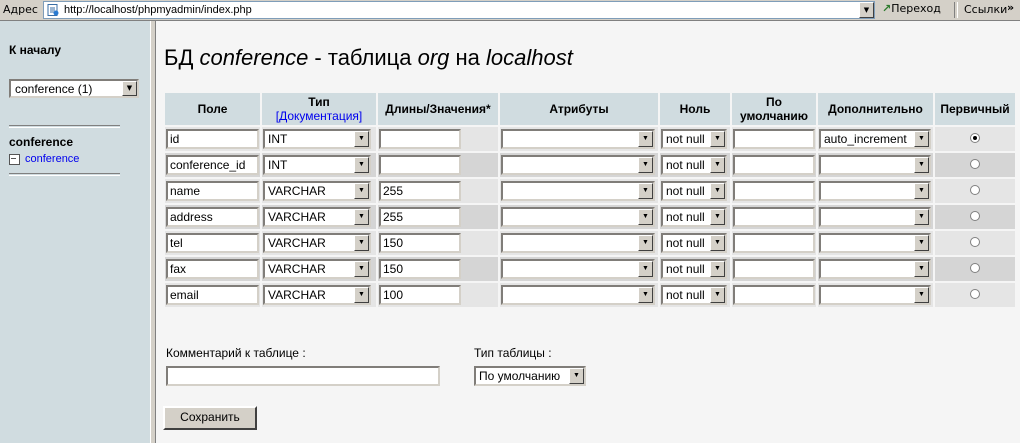 This screenshot has width=1020, height=443. I want to click on table-link: conference, so click(52, 159).